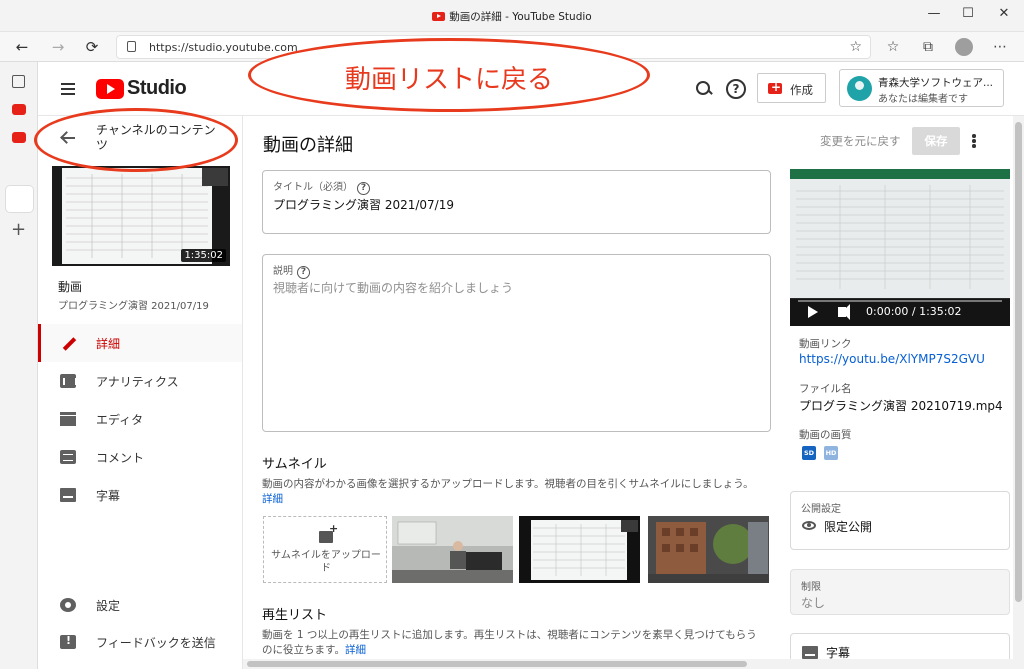 This screenshot has width=1024, height=669. I want to click on classroom-image, so click(452, 549).